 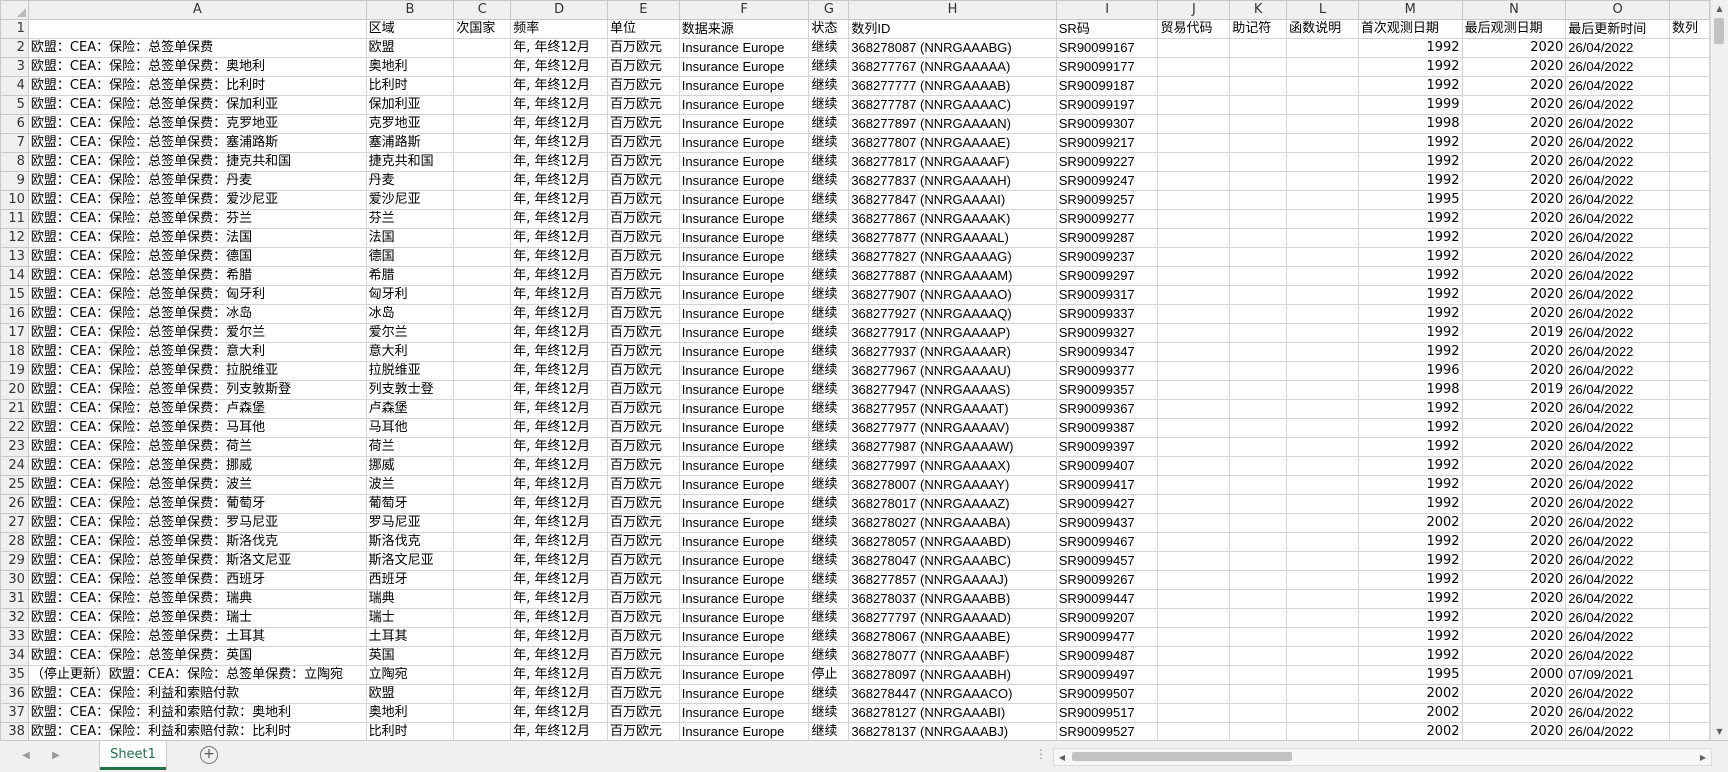 I want to click on cell-h: 368278047 (NNRGAAABC), so click(x=952, y=561).